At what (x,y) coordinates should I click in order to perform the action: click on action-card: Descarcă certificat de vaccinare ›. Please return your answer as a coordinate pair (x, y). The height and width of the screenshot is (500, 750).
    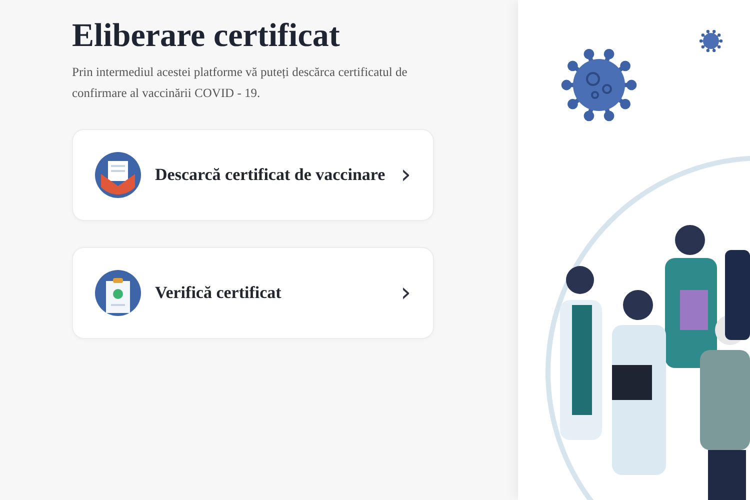
    Looking at the image, I should click on (253, 175).